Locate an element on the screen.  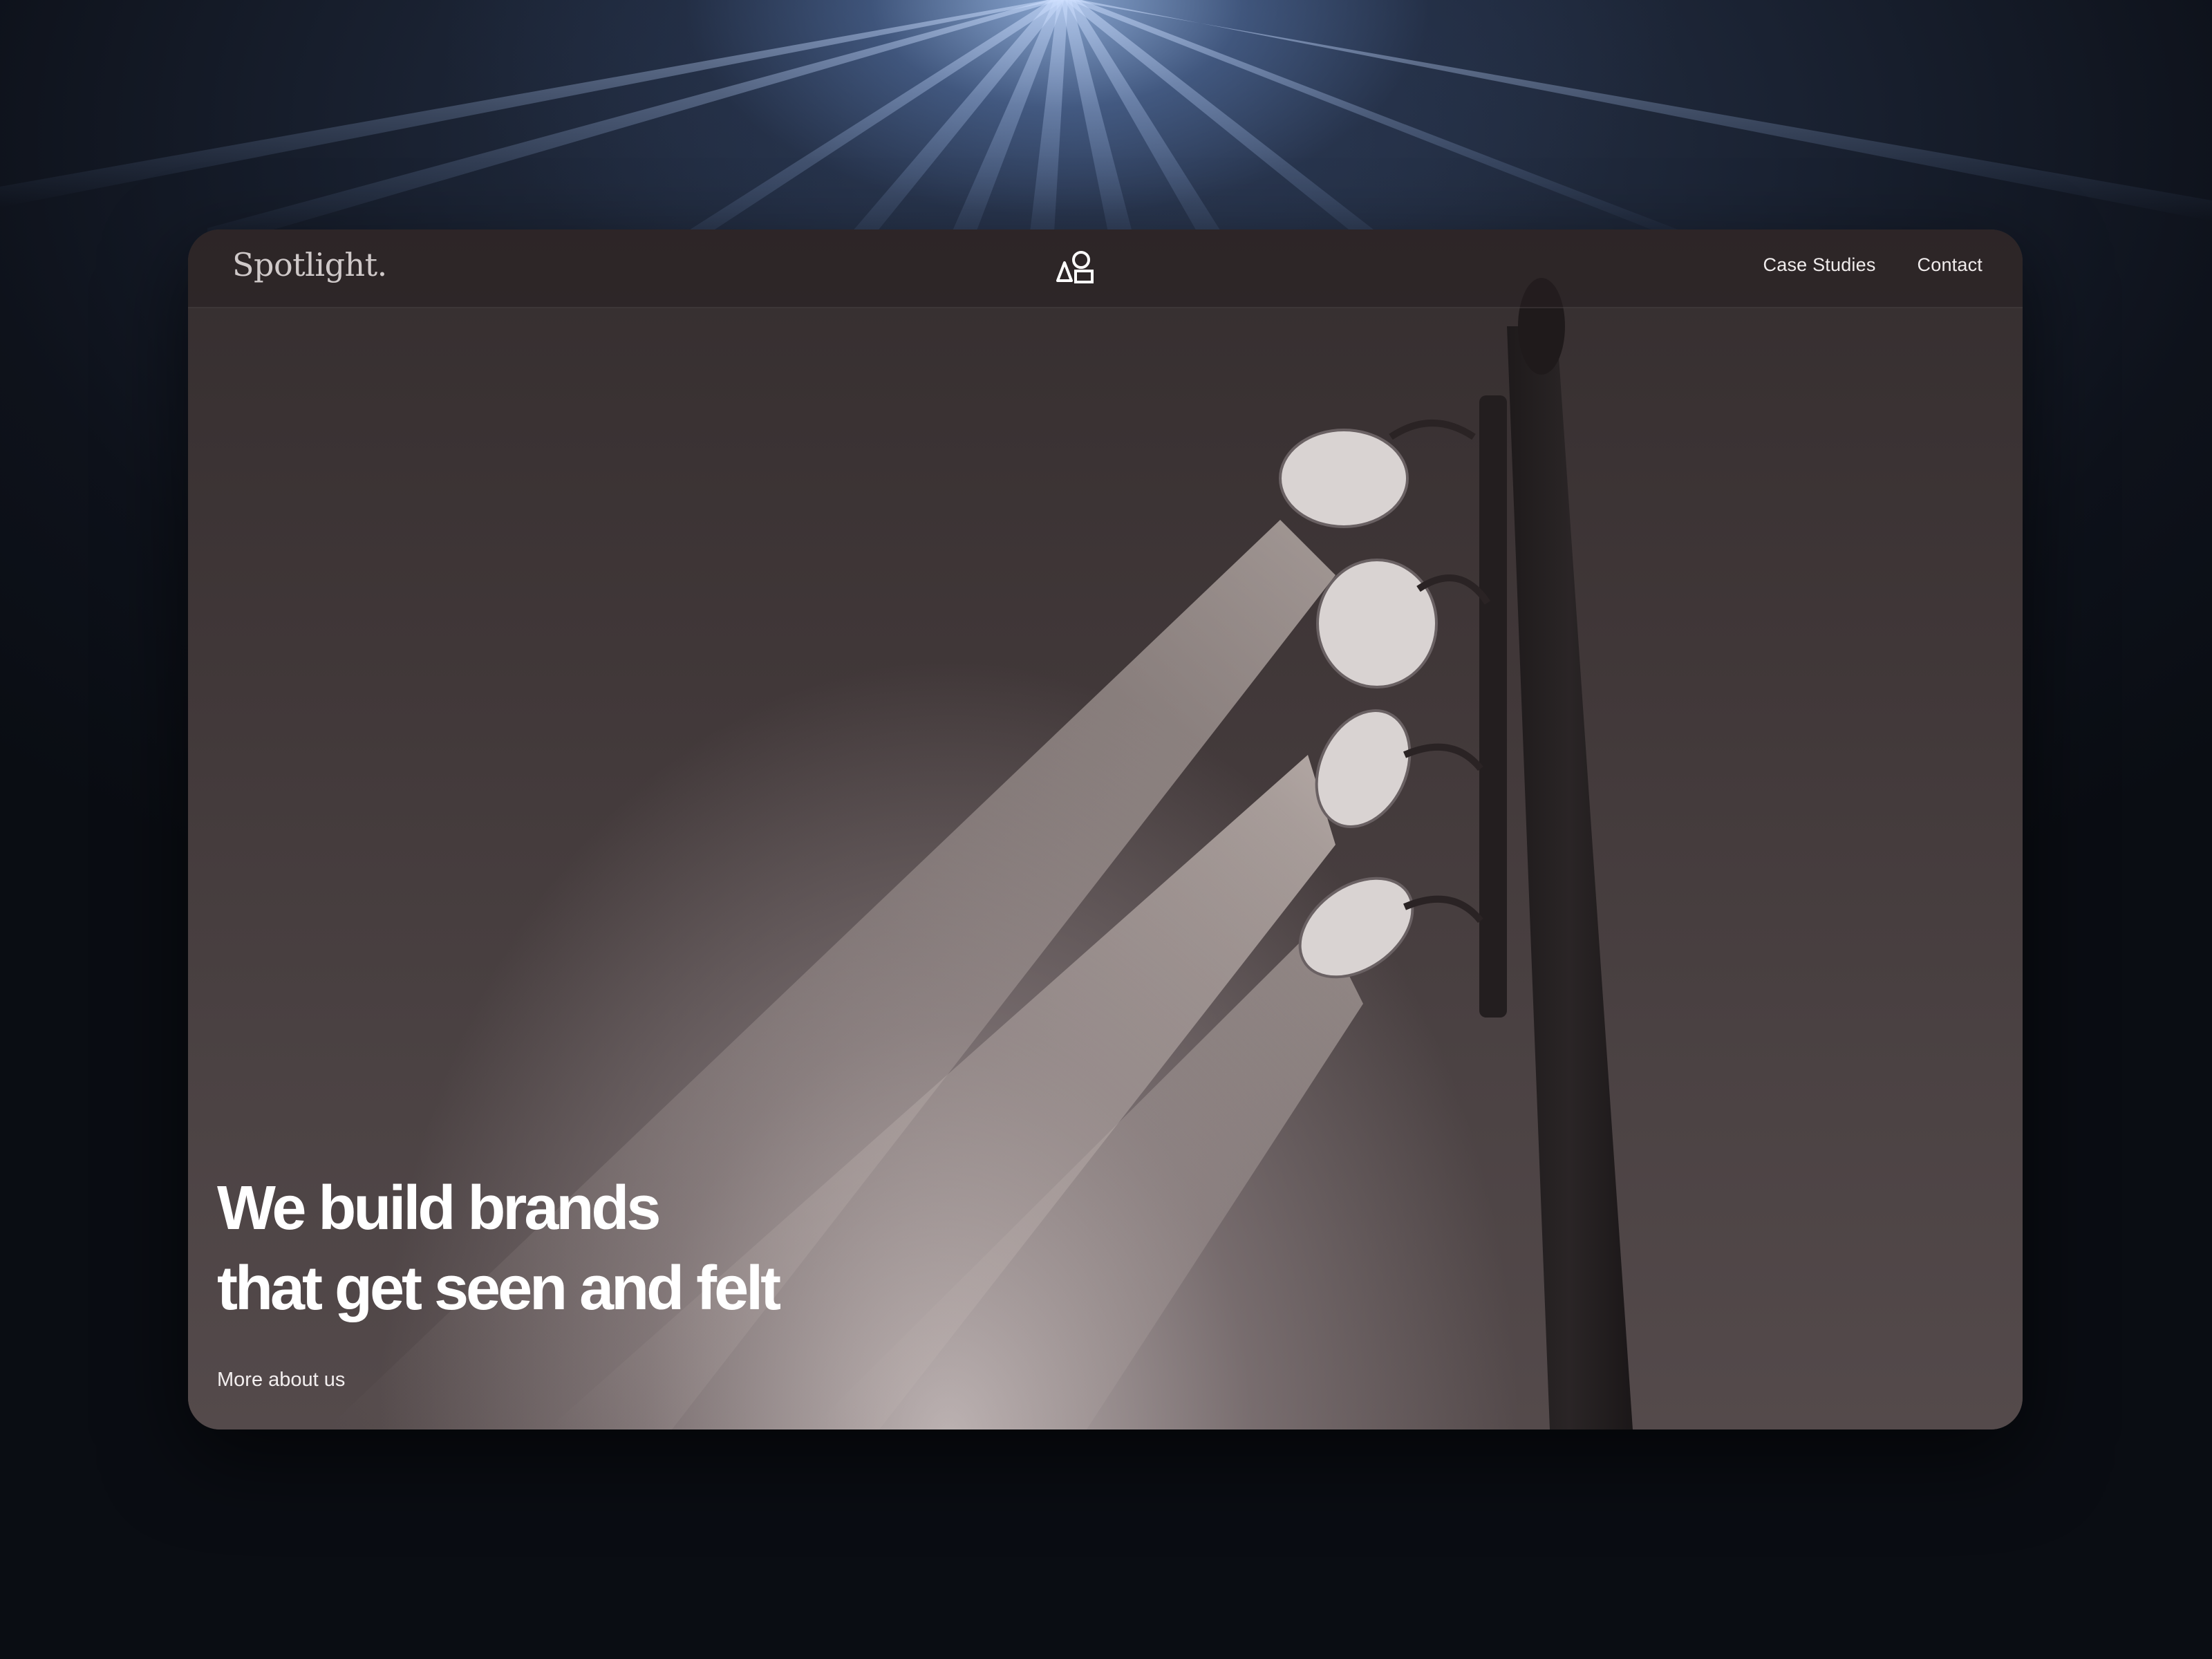
shapes-icon is located at coordinates (1075, 266).